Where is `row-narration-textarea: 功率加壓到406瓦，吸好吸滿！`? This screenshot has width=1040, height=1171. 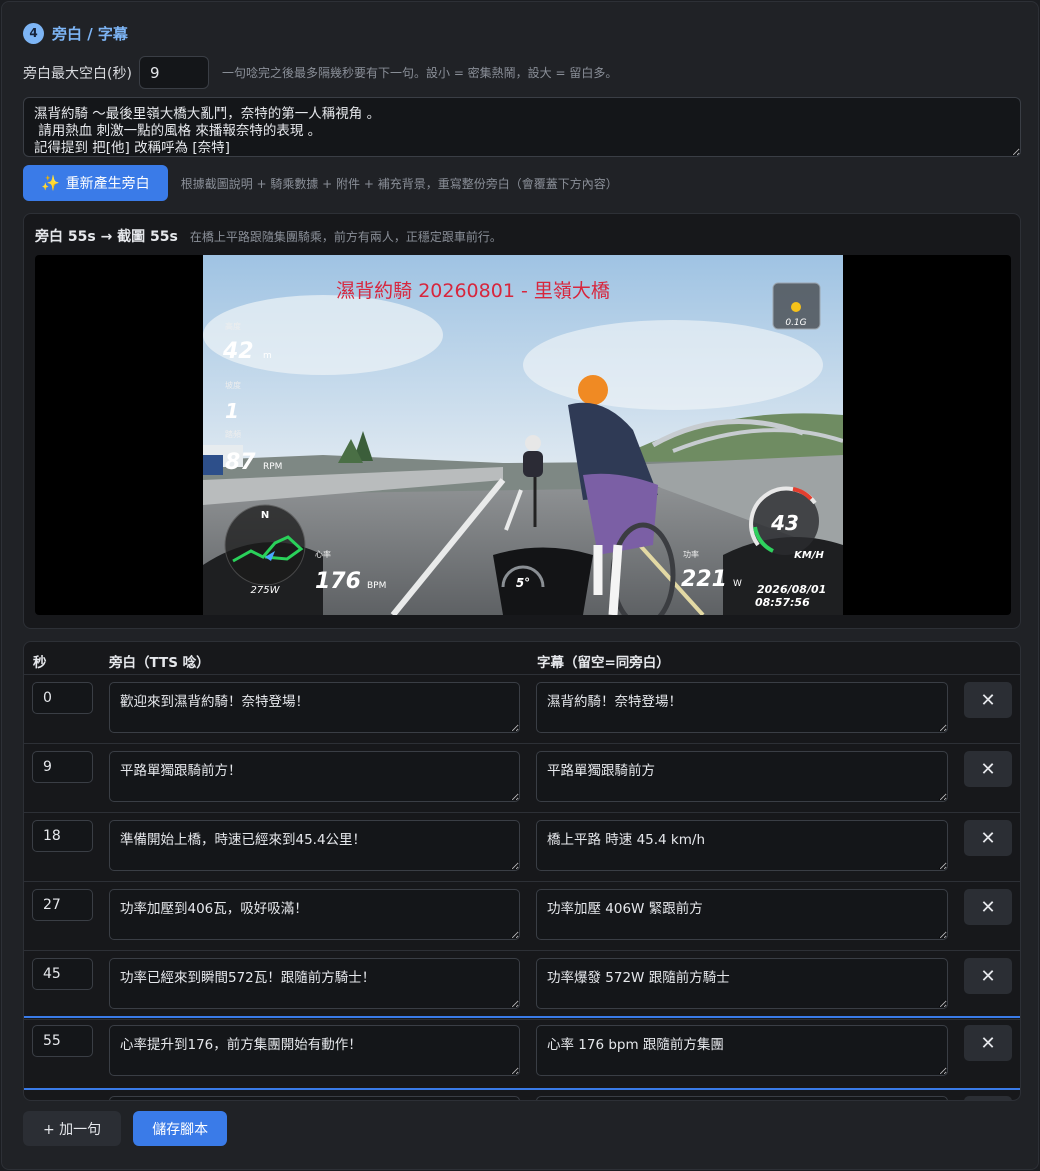
row-narration-textarea: 功率加壓到406瓦，吸好吸滿！ is located at coordinates (314, 914).